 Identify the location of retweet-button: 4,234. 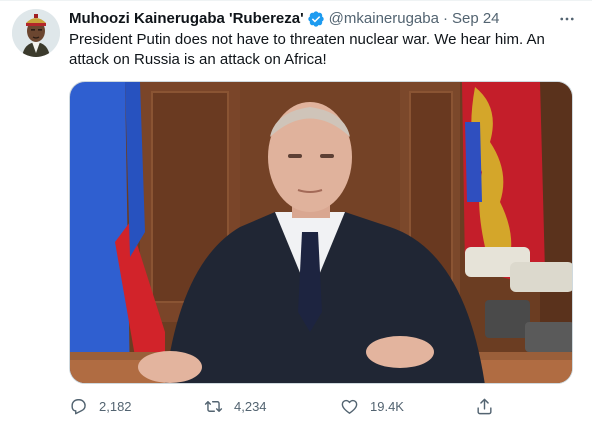
(235, 406).